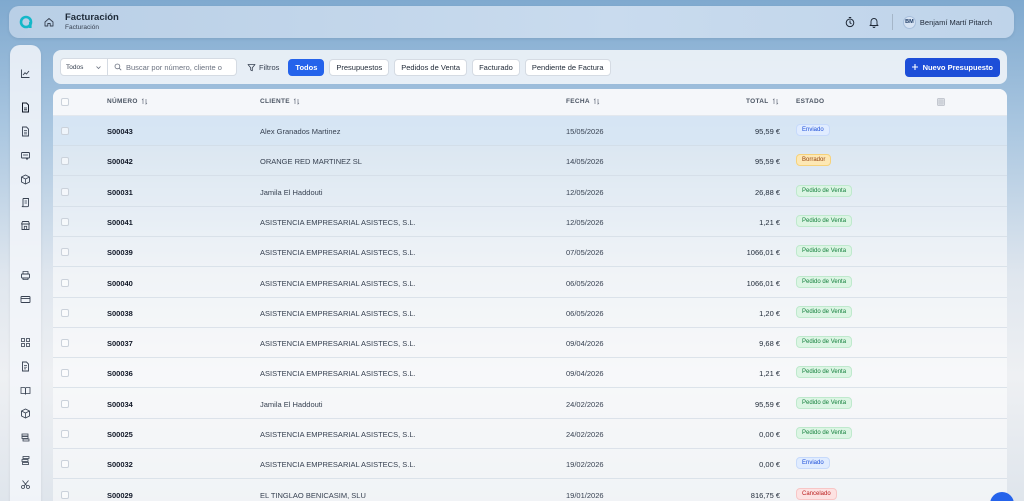  I want to click on filters-button: Filtros, so click(263, 67).